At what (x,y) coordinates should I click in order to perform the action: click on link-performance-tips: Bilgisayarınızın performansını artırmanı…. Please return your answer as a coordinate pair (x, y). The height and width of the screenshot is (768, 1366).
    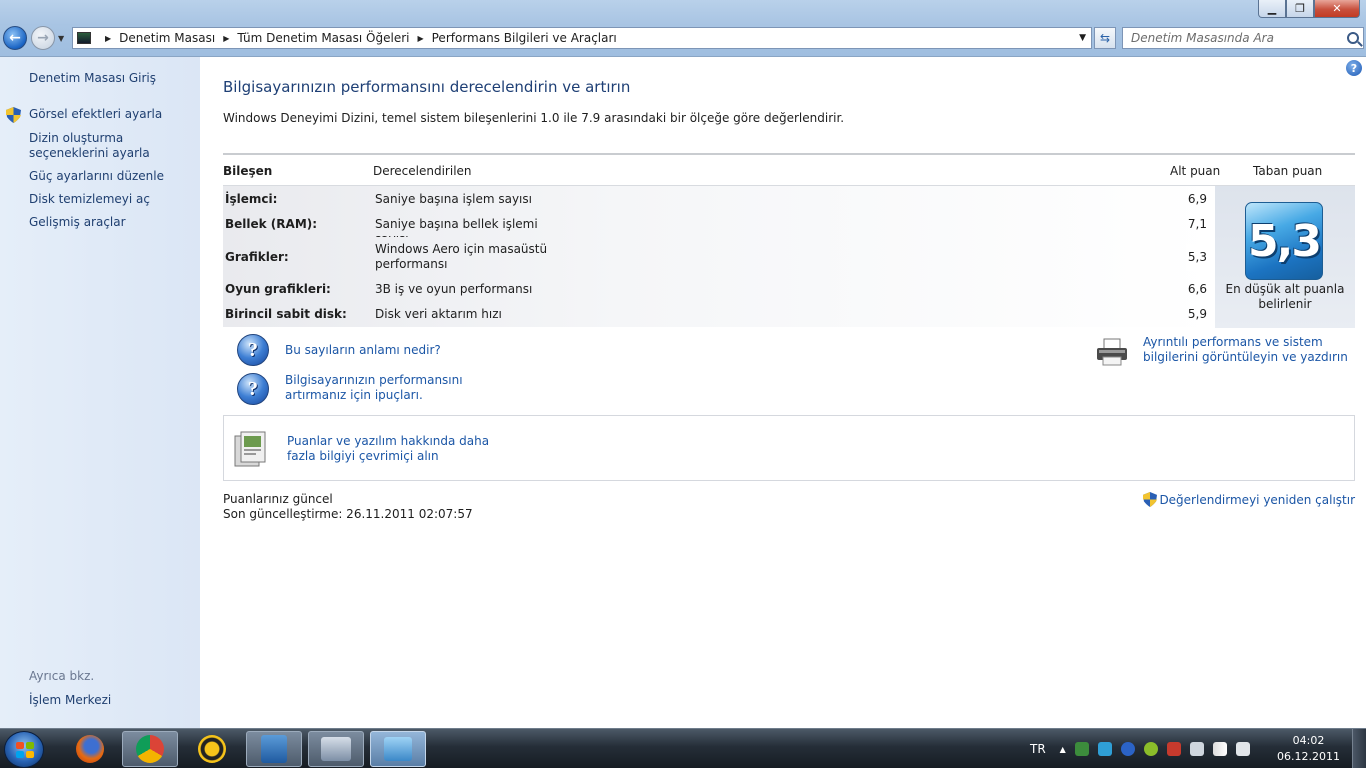
    Looking at the image, I should click on (400, 388).